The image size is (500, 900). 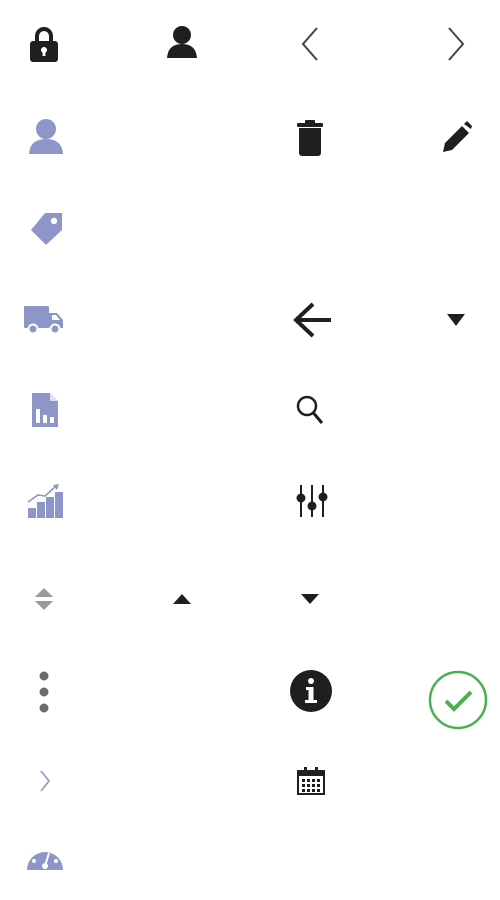 I want to click on report-document-icon, so click(x=45, y=410).